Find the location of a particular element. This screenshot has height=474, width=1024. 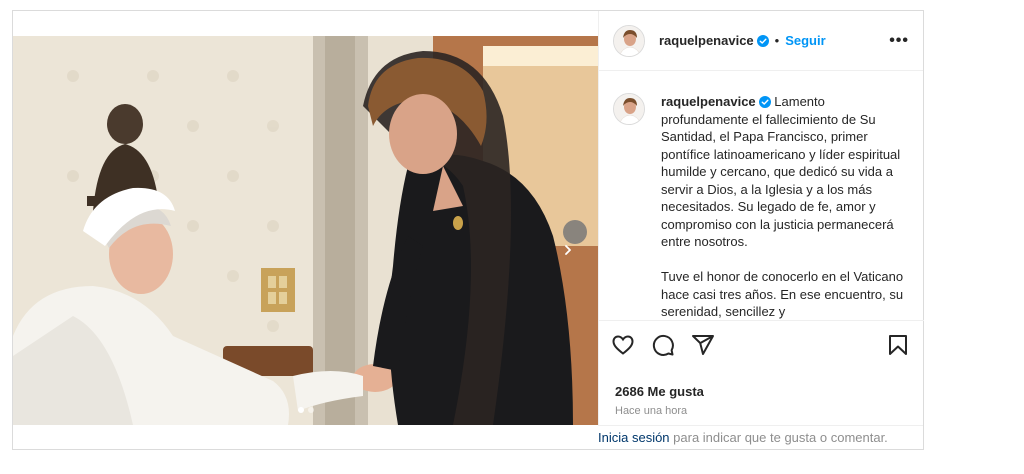

chevron-right-icon is located at coordinates (568, 250).